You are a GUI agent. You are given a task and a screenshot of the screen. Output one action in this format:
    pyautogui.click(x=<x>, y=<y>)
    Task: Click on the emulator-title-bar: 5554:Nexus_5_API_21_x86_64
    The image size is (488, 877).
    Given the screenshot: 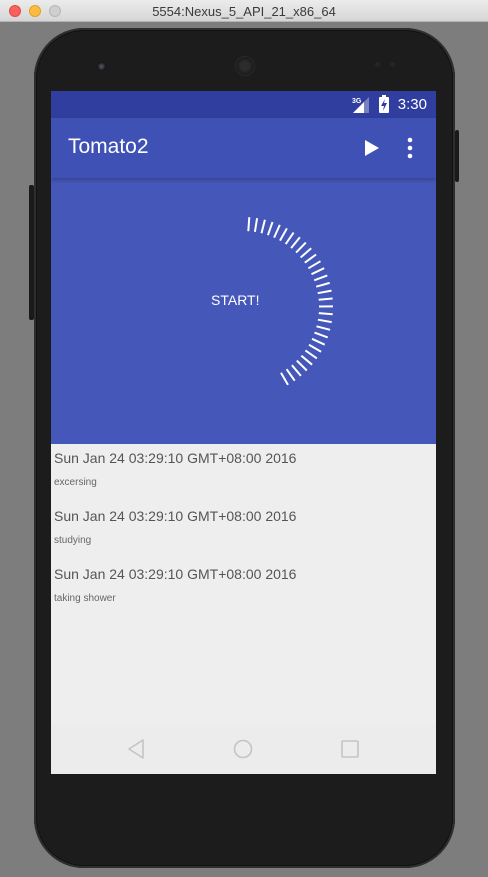 What is the action you would take?
    pyautogui.click(x=244, y=11)
    